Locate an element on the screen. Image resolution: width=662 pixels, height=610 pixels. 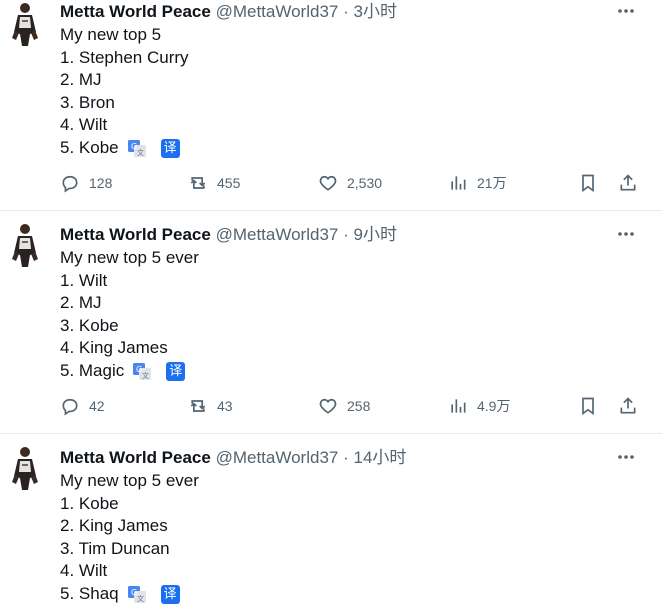
repost-button: 43 is located at coordinates (210, 406).